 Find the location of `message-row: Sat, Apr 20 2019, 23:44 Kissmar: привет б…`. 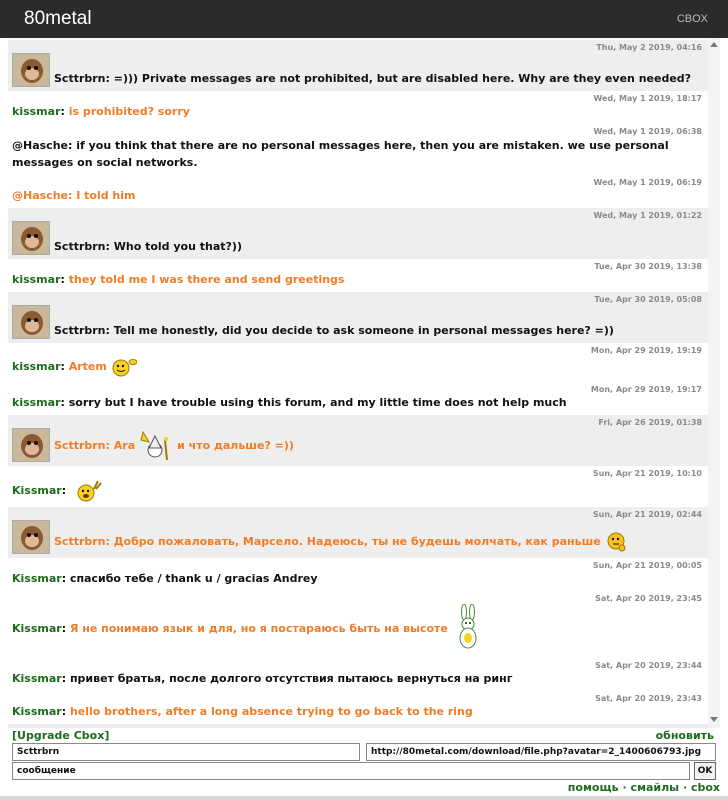

message-row: Sat, Apr 20 2019, 23:44 Kissmar: привет б… is located at coordinates (358, 674).